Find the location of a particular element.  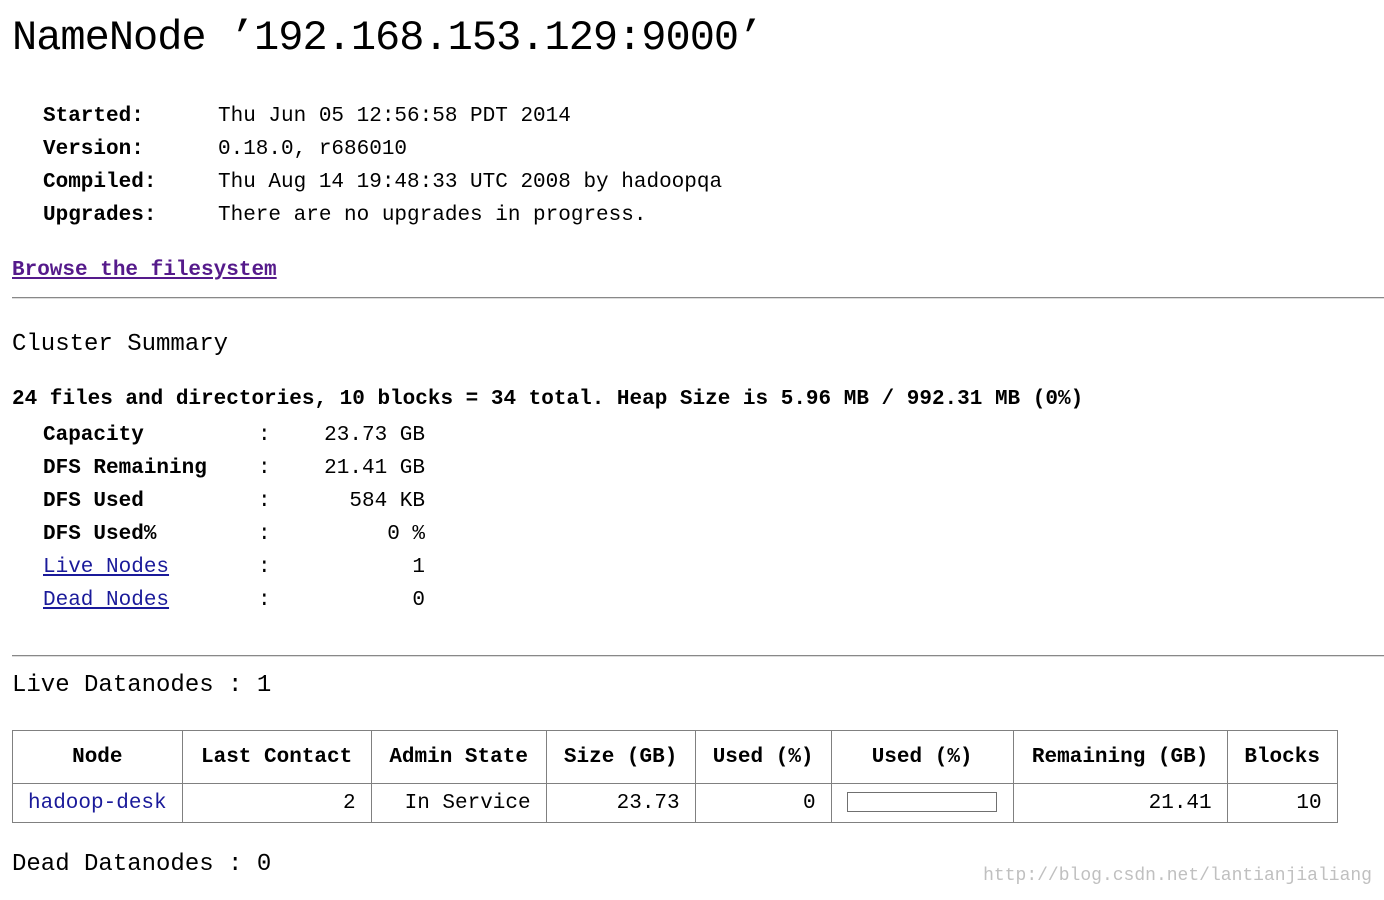

column-header-last-contact: Last Contact is located at coordinates (276, 757).